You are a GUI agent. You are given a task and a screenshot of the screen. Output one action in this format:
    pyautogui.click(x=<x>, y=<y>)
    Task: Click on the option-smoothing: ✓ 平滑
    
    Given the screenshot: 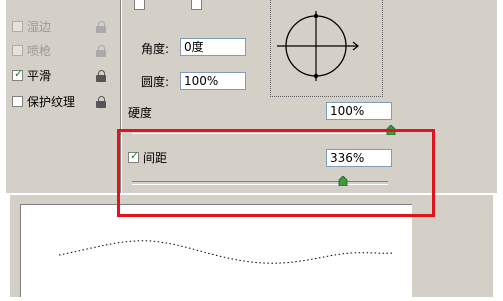 What is the action you would take?
    pyautogui.click(x=31, y=75)
    